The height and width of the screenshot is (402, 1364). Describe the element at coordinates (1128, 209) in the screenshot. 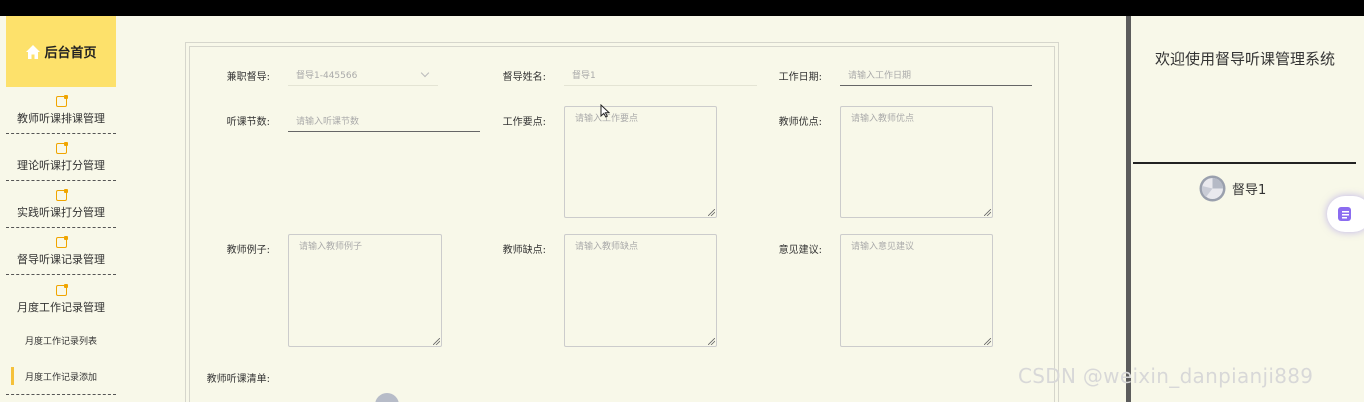

I see `panel-divider` at that location.